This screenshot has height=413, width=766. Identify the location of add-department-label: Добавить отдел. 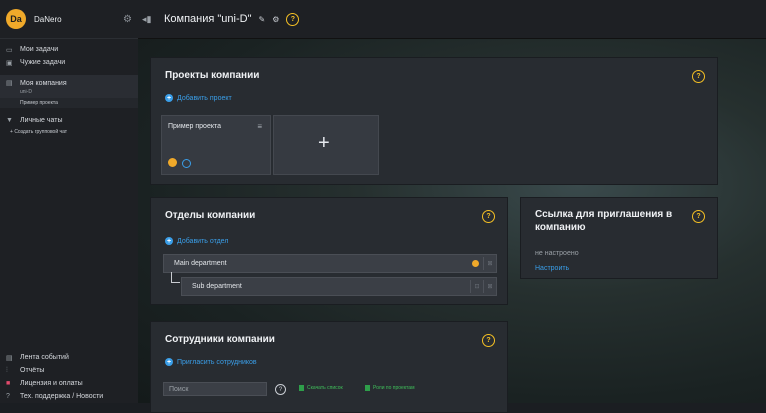
(203, 241).